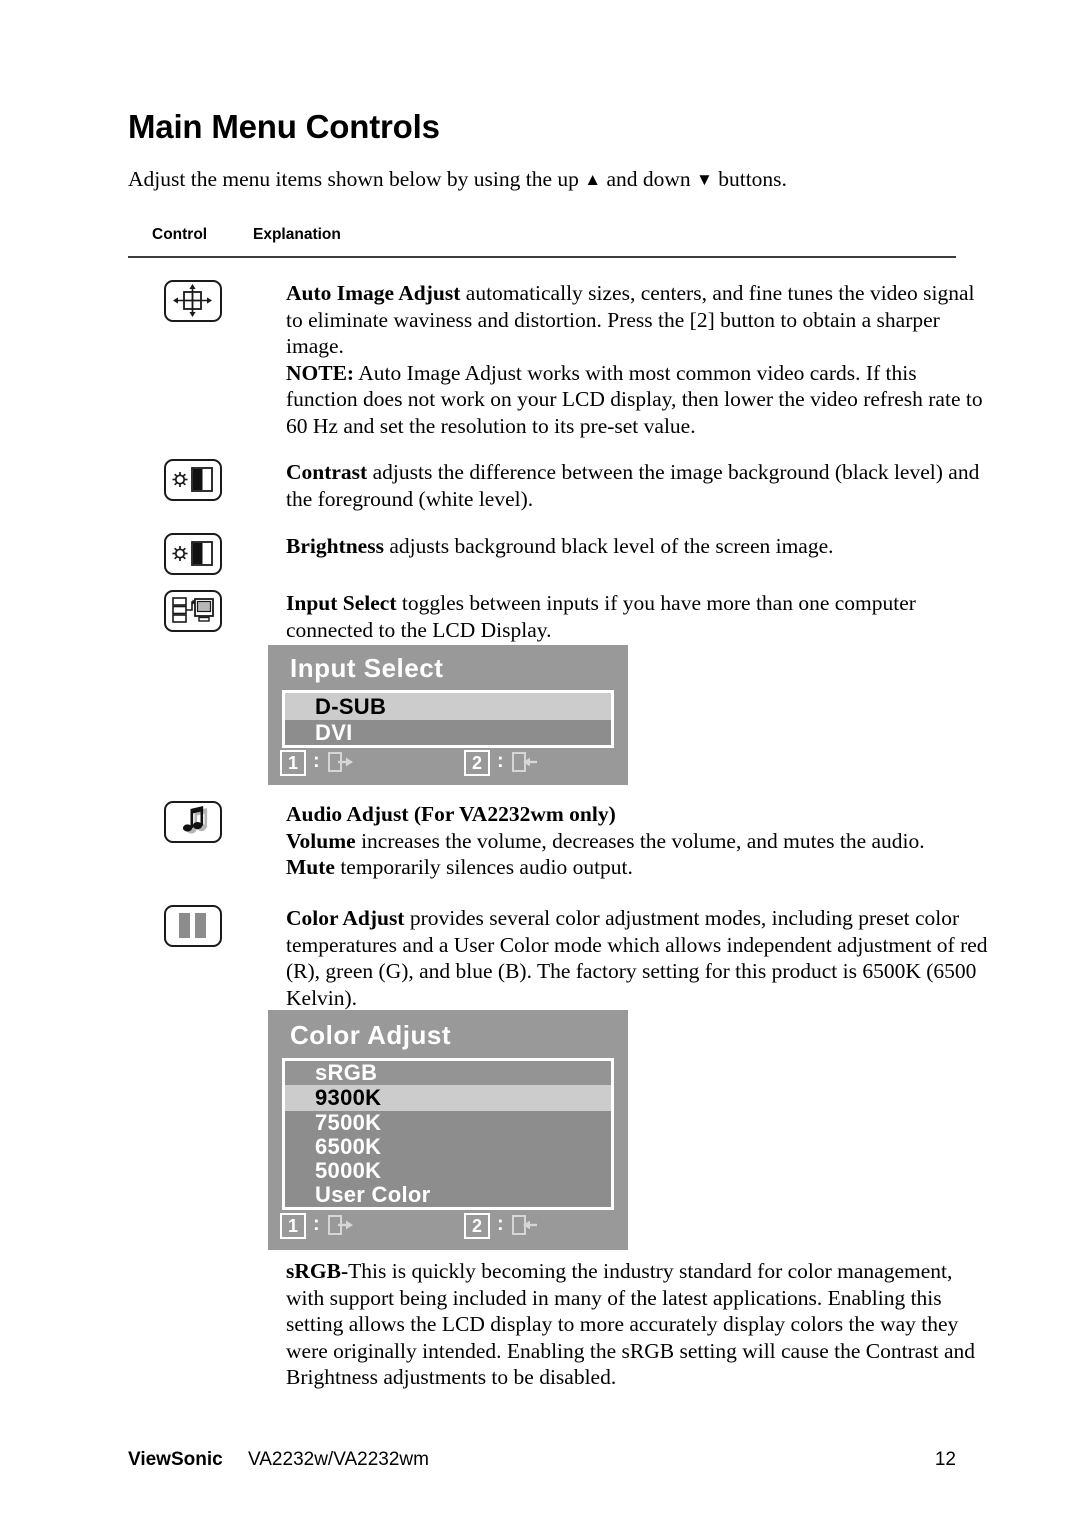 This screenshot has height=1528, width=1080. Describe the element at coordinates (345, 918) in the screenshot. I see `term-color-adjust: Color Adjust` at that location.